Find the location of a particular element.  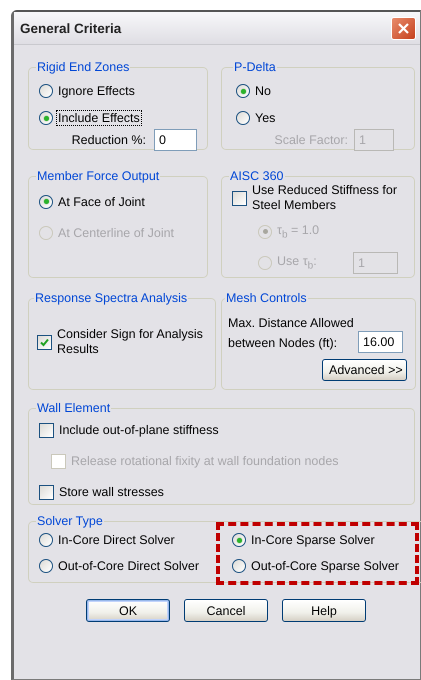

group-title: AISC 360 is located at coordinates (257, 176).